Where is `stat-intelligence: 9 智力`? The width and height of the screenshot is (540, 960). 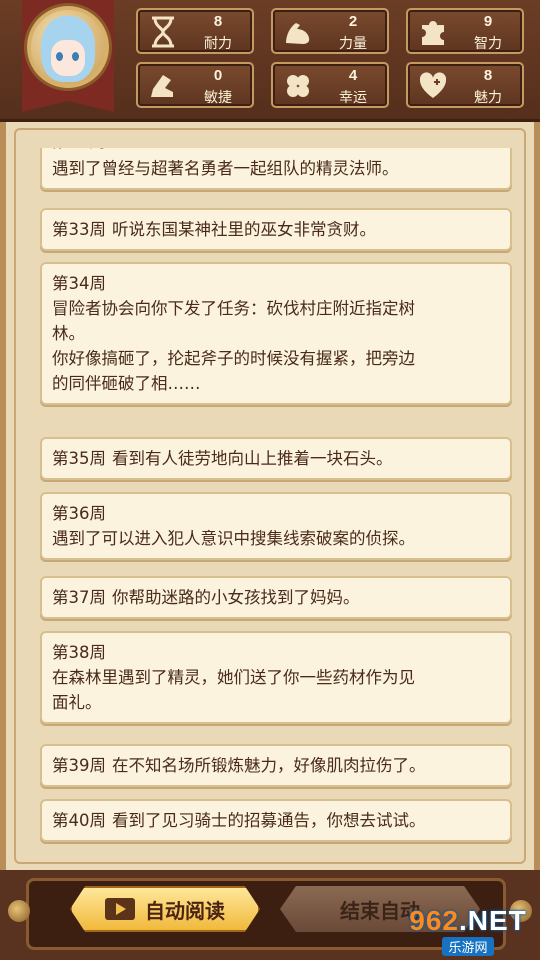 stat-intelligence: 9 智力 is located at coordinates (465, 31).